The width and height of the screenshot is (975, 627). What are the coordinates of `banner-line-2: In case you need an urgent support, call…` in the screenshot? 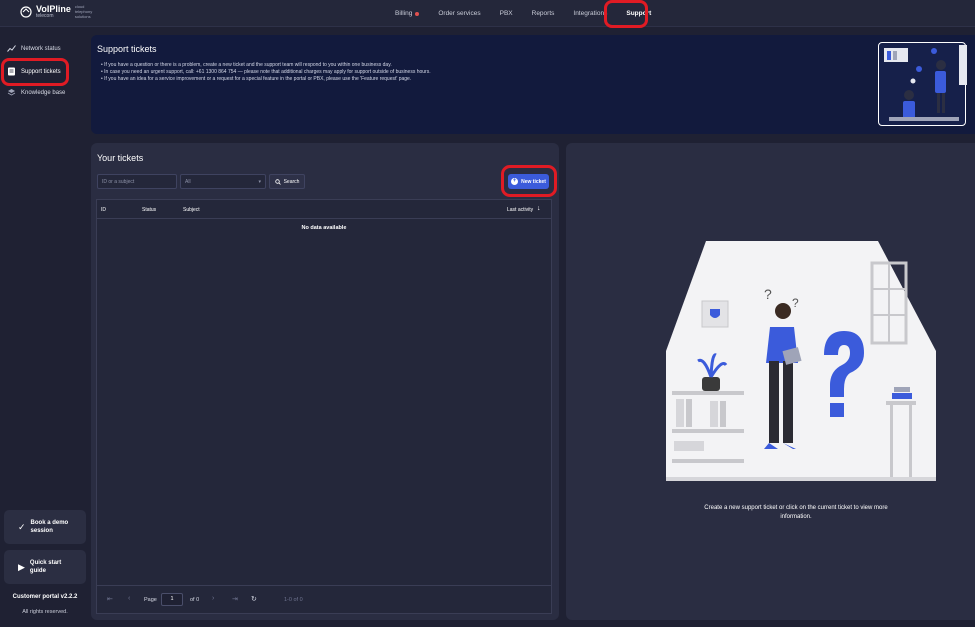 It's located at (265, 72).